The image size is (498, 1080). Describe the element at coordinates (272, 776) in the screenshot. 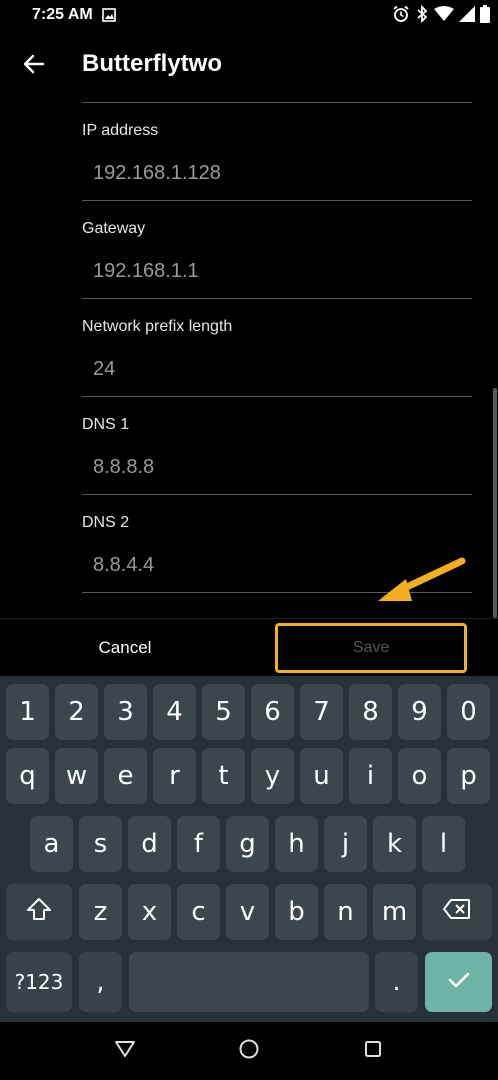

I see `key-y: y` at that location.